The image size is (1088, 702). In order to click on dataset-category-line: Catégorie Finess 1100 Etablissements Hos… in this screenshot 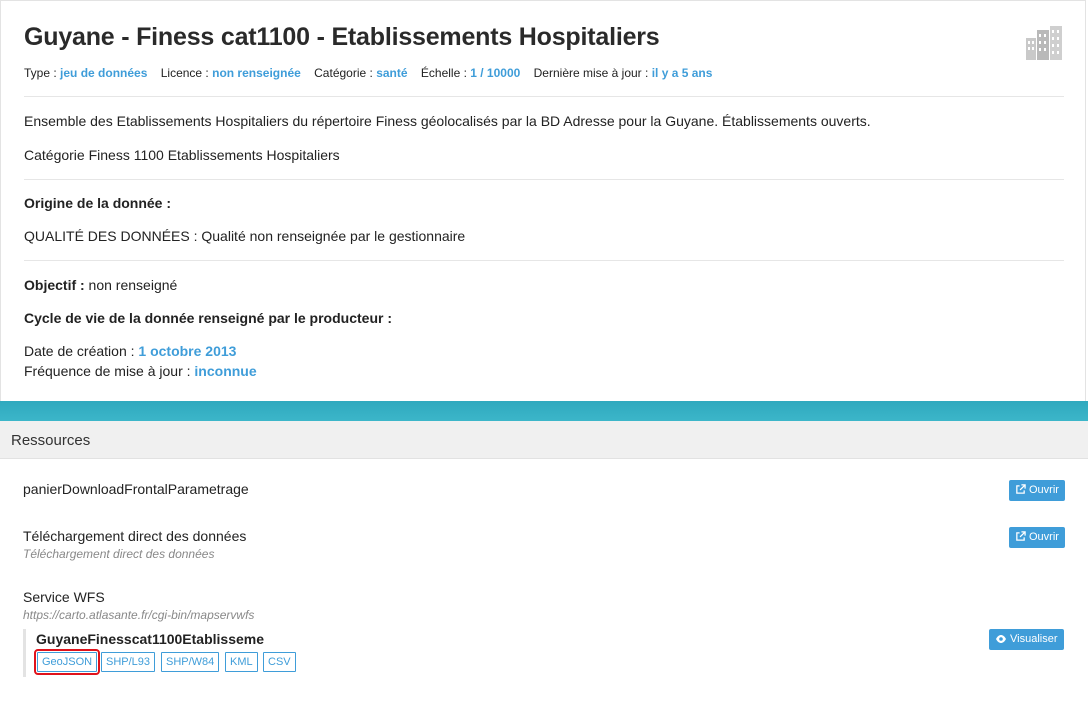, I will do `click(182, 155)`.